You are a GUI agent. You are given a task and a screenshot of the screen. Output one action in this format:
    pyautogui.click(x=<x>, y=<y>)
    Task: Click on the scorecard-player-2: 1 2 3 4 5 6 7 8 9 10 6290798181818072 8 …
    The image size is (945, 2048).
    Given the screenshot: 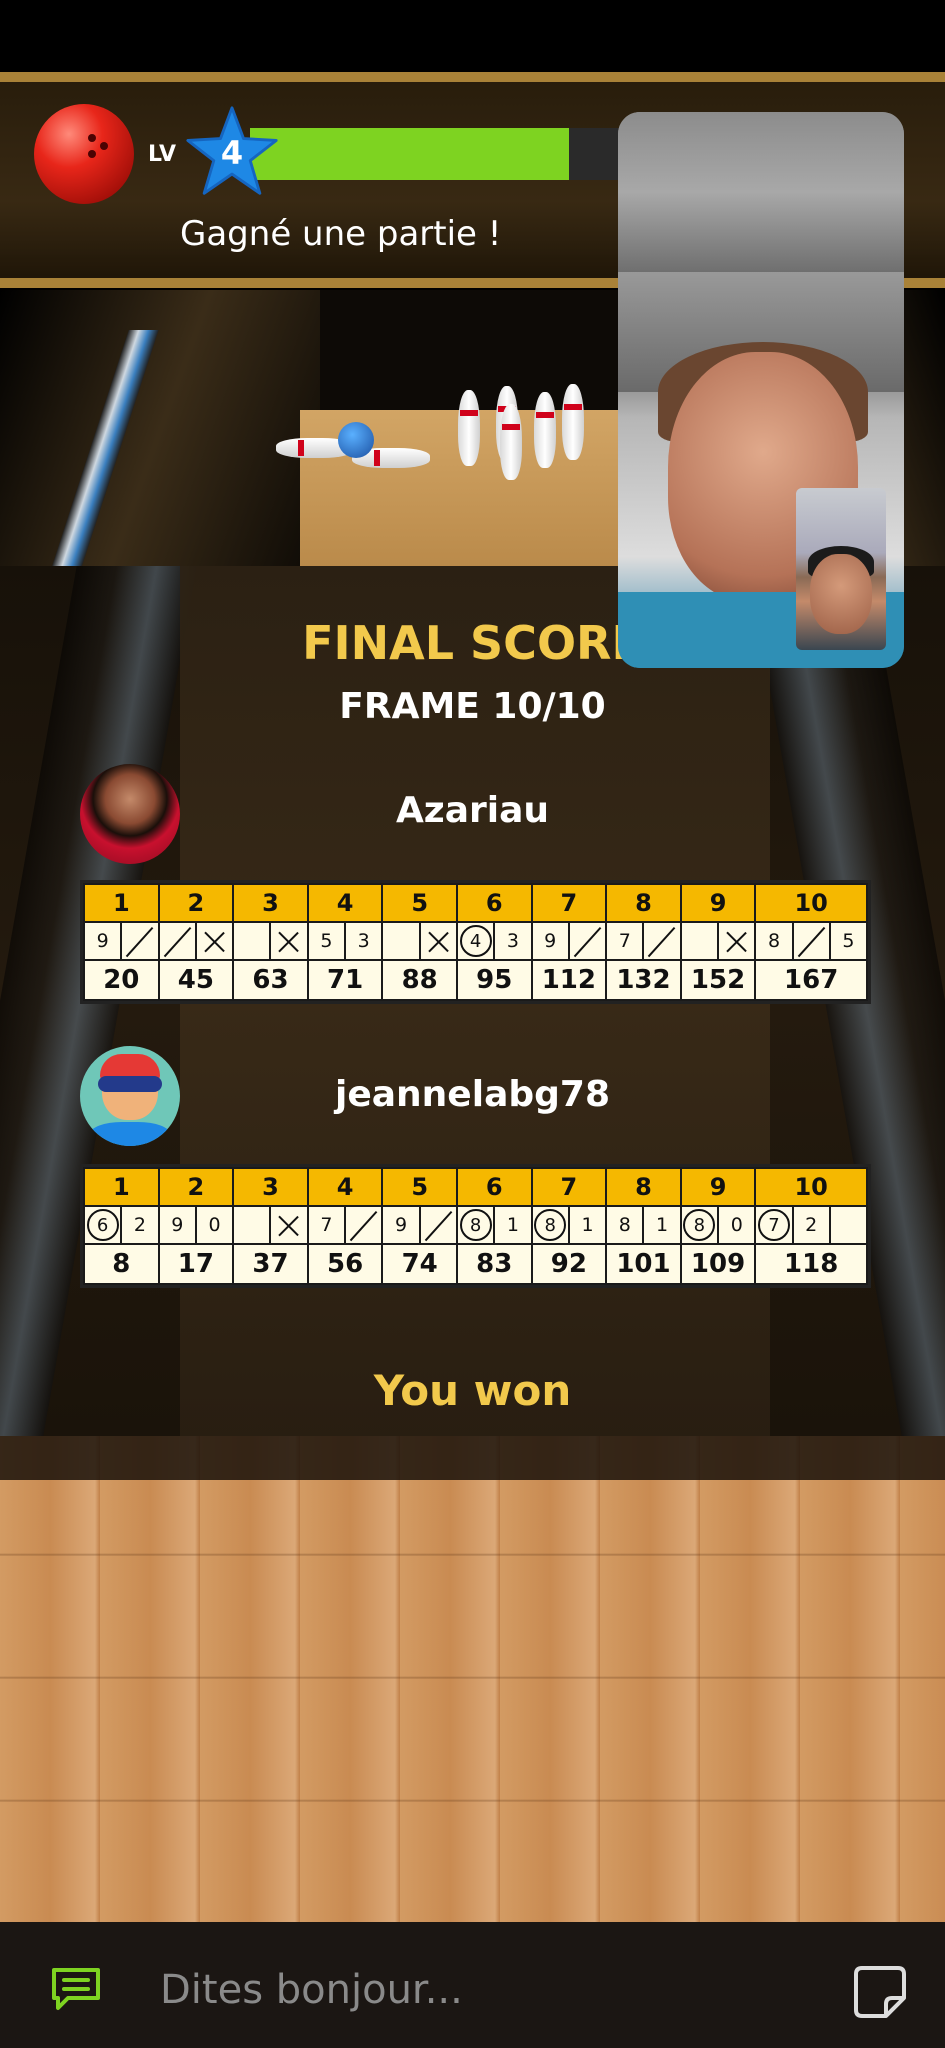 What is the action you would take?
    pyautogui.click(x=475, y=1226)
    